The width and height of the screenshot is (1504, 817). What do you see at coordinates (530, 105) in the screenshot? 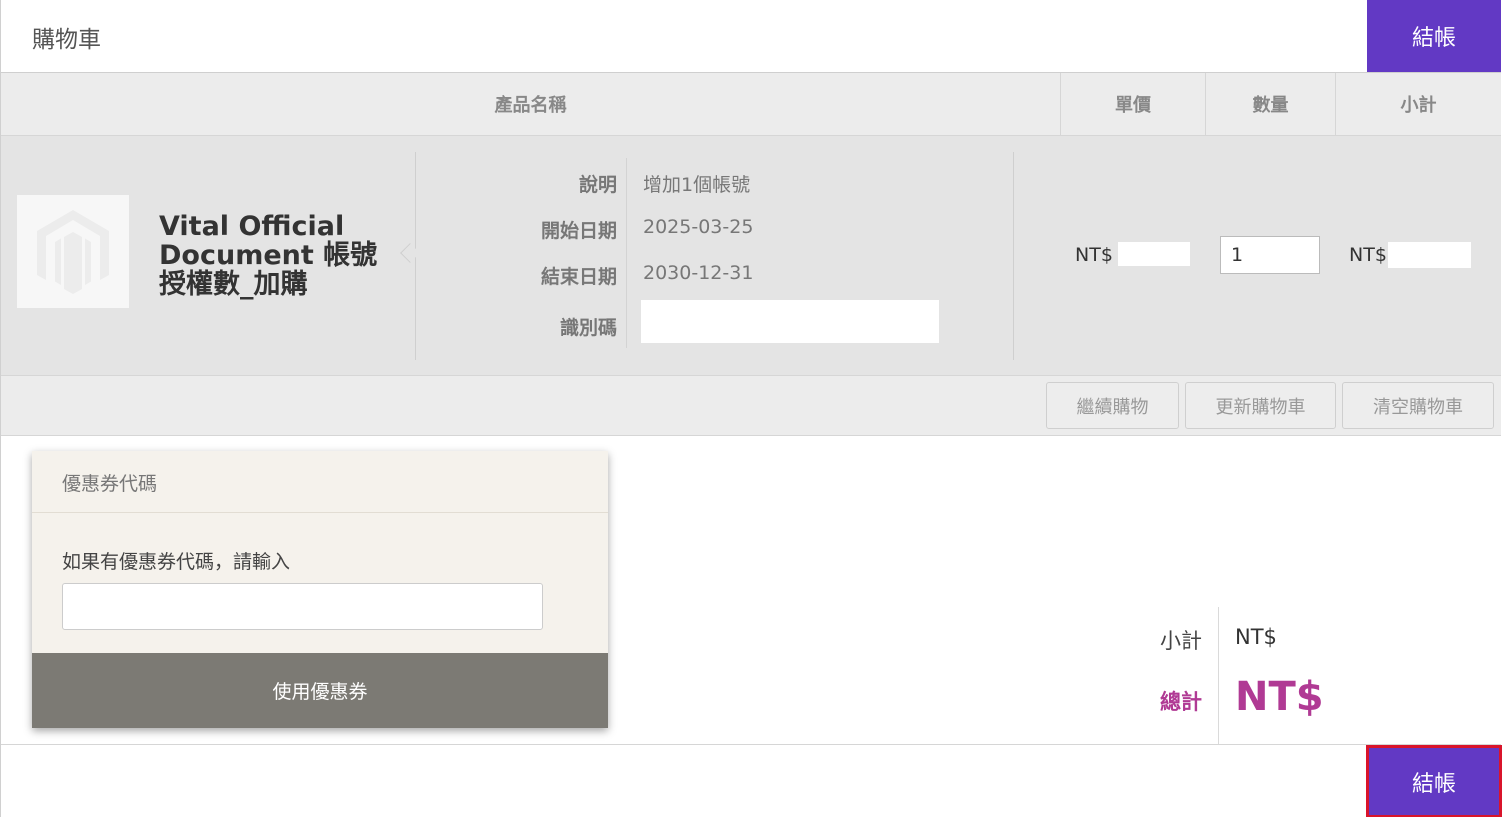
I see `column-header-product-name: 產品名稱` at bounding box center [530, 105].